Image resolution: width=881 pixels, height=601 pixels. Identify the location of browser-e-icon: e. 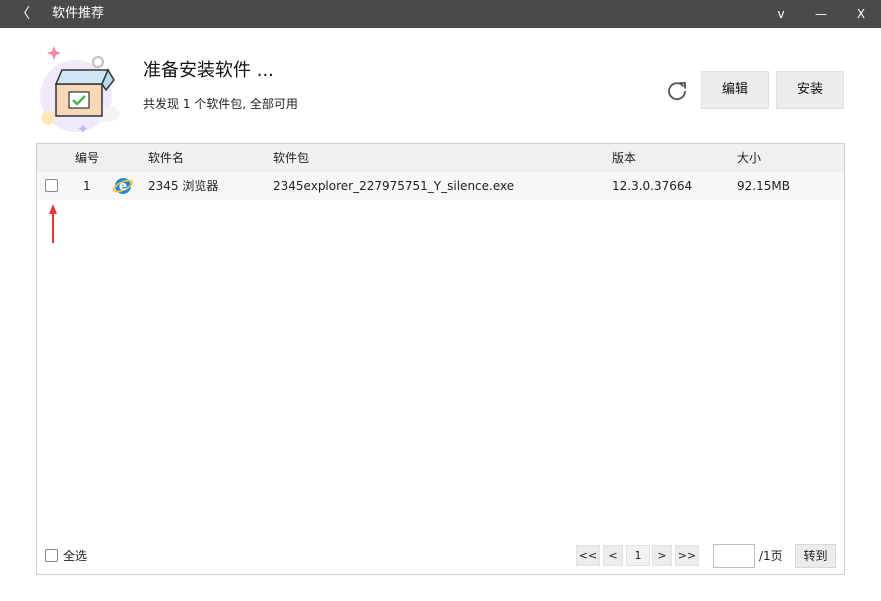
(123, 186).